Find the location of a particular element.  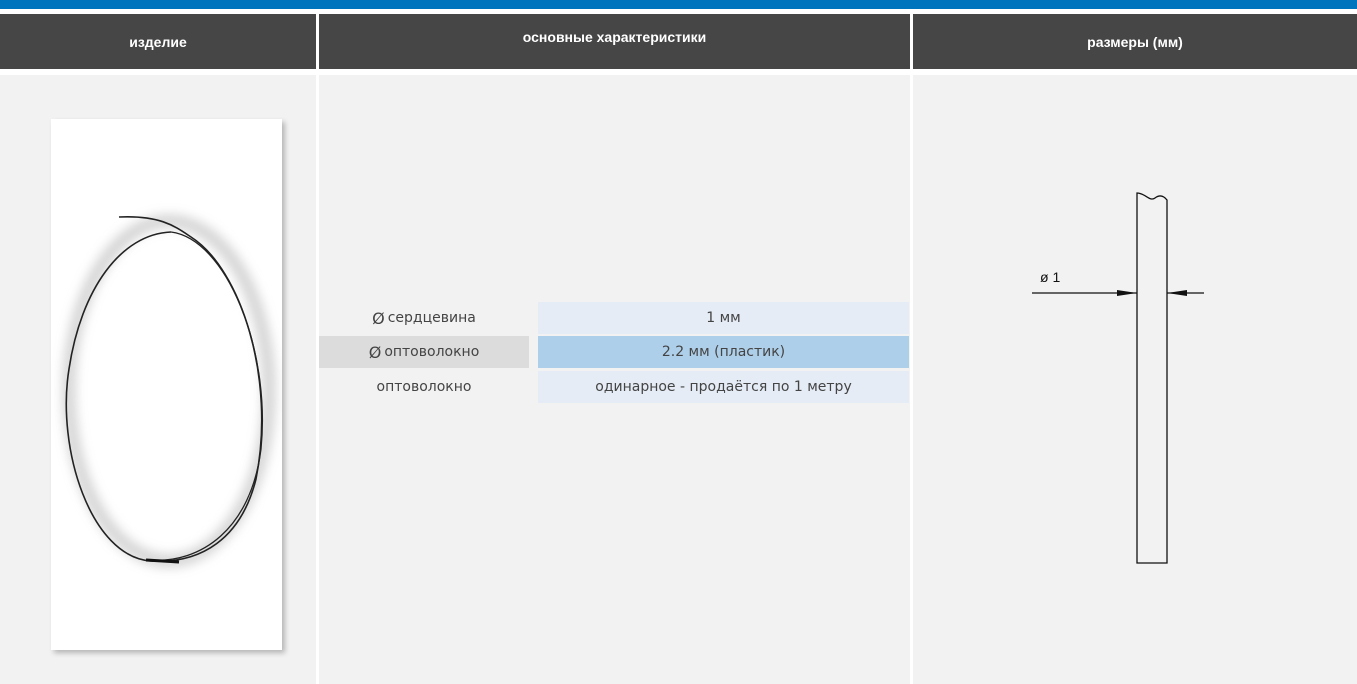

header-specs: основные характеристики is located at coordinates (614, 41).